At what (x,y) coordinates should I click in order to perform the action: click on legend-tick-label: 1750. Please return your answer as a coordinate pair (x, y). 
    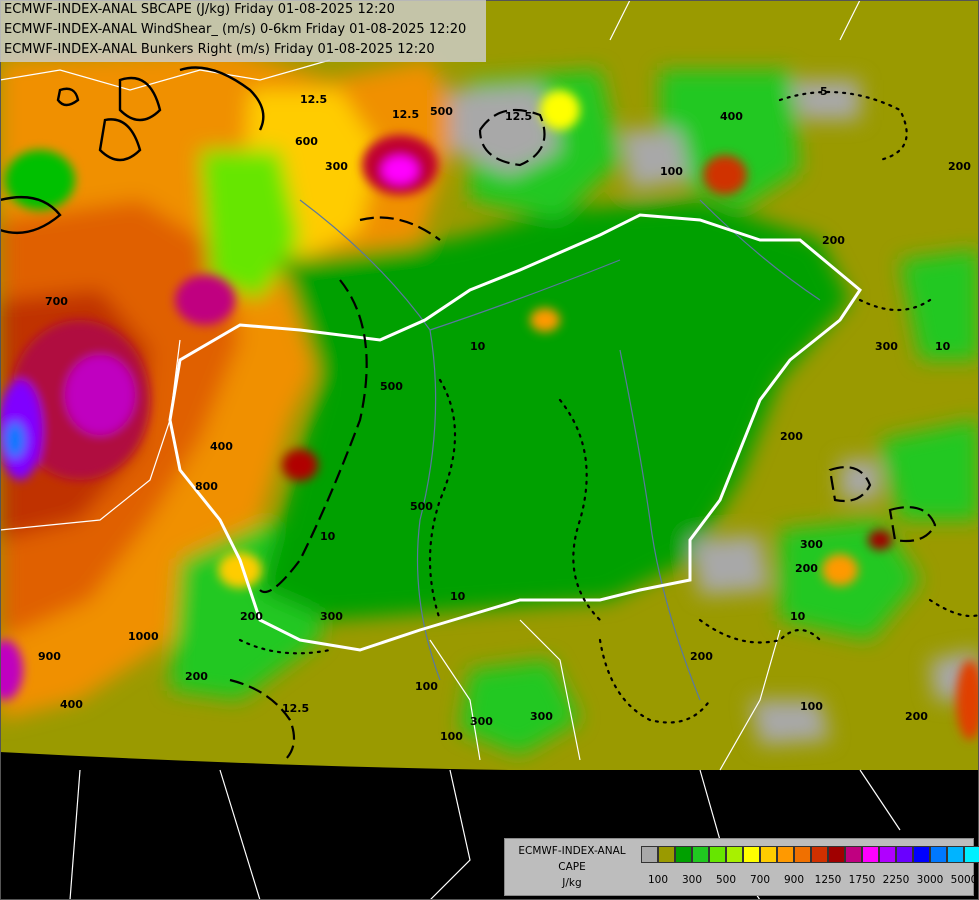
    Looking at the image, I should click on (862, 880).